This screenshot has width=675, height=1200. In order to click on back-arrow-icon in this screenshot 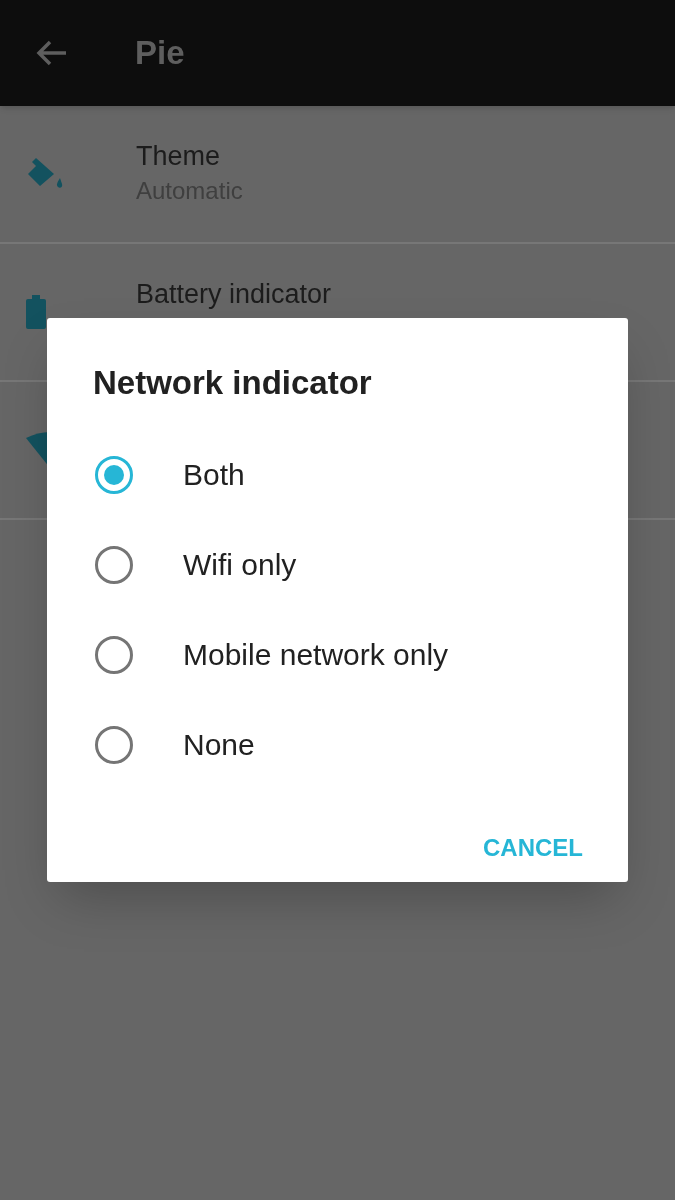, I will do `click(52, 53)`.